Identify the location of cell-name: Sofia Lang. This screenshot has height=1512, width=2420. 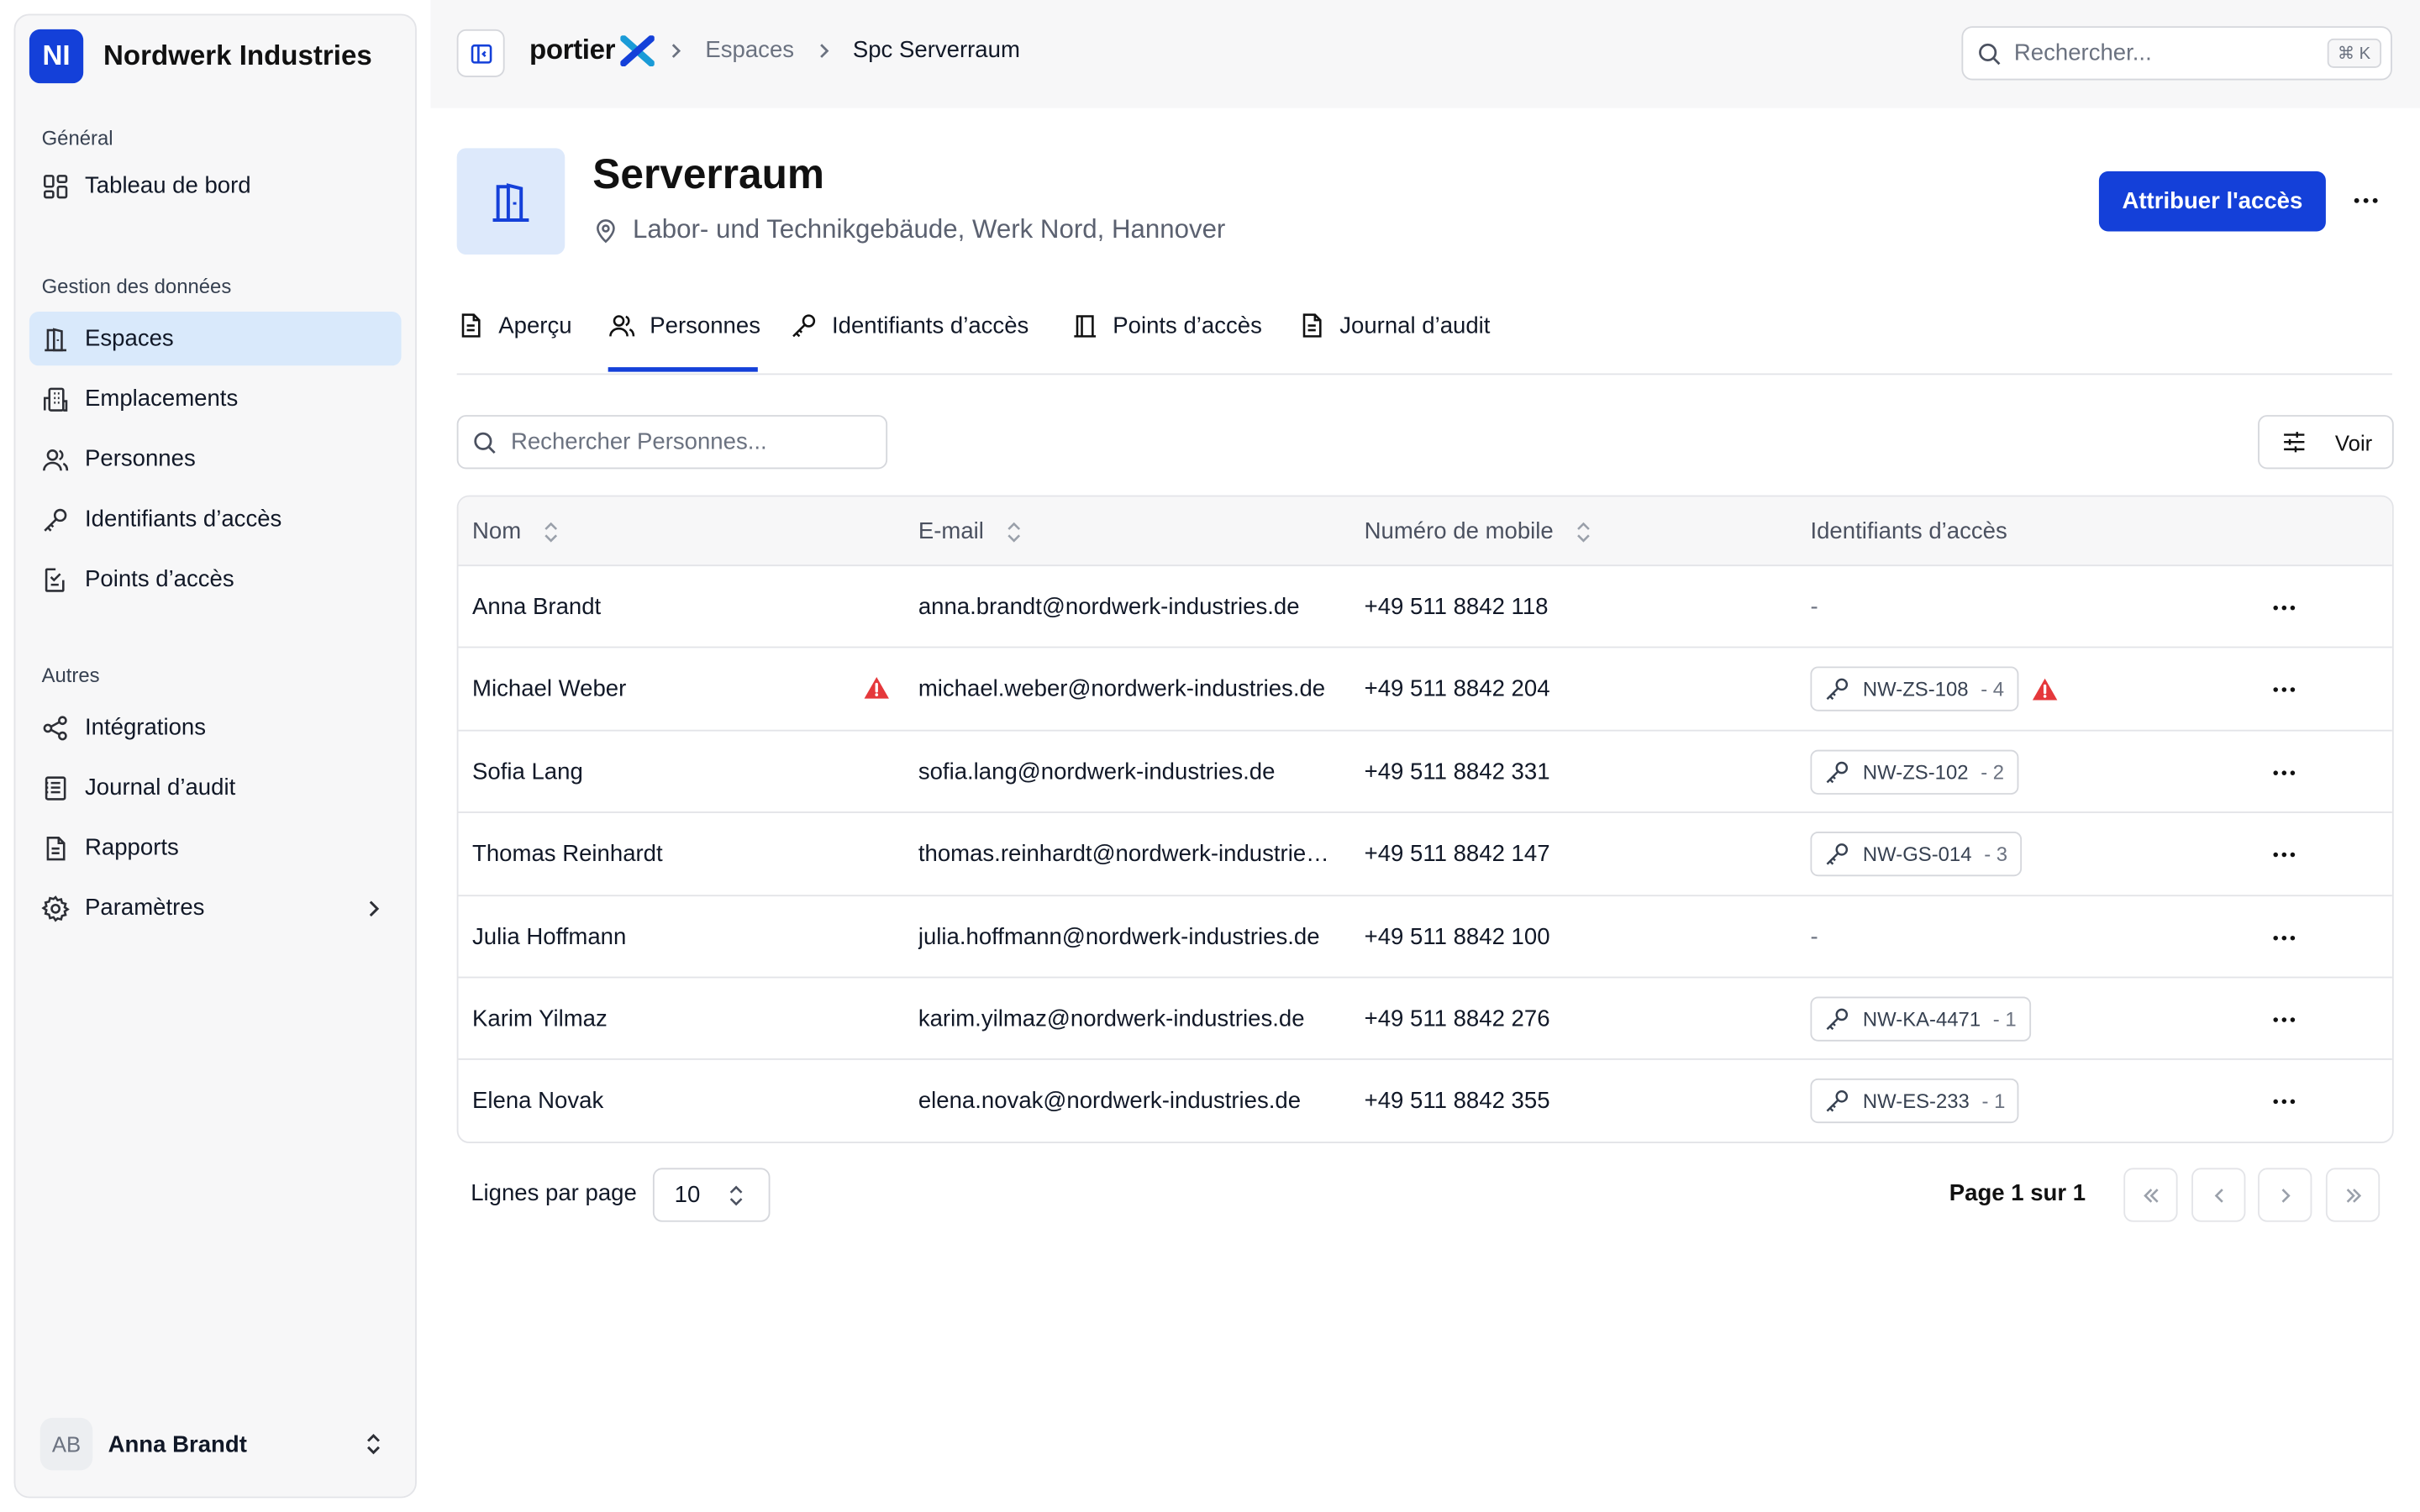
(527, 772).